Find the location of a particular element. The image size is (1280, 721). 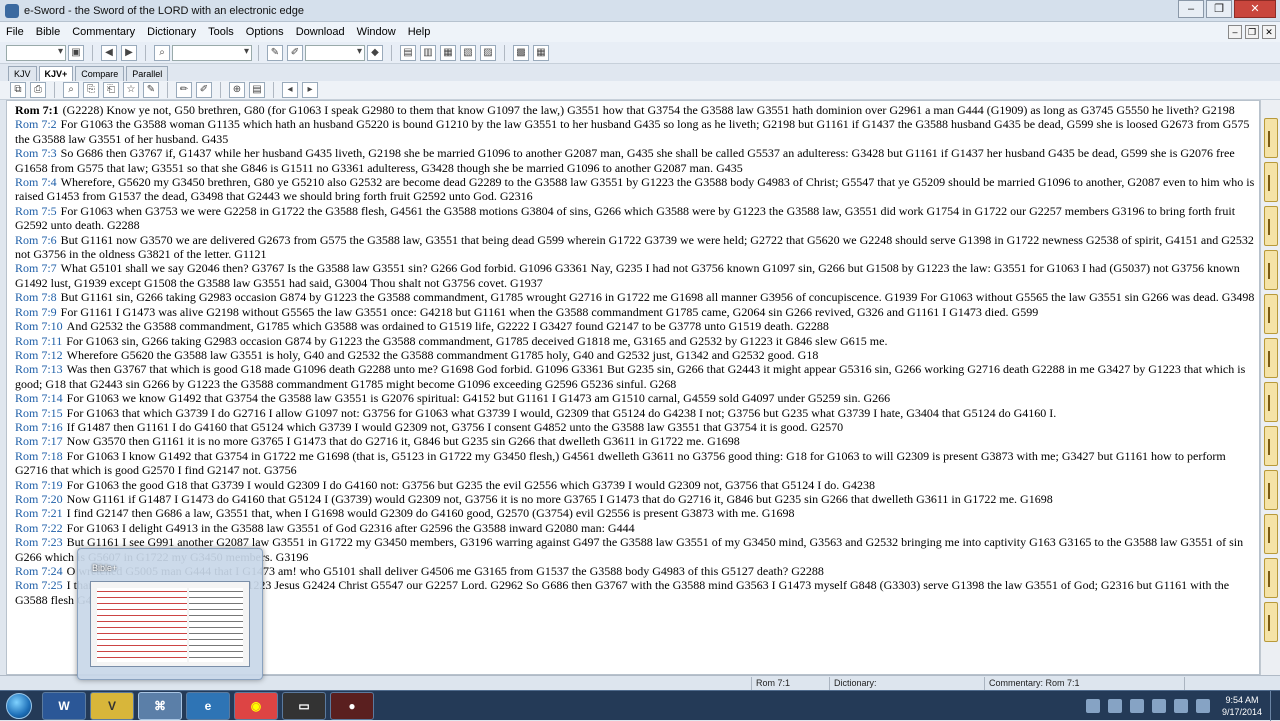

verse-reference: Rom 7:23 is located at coordinates (39, 542).